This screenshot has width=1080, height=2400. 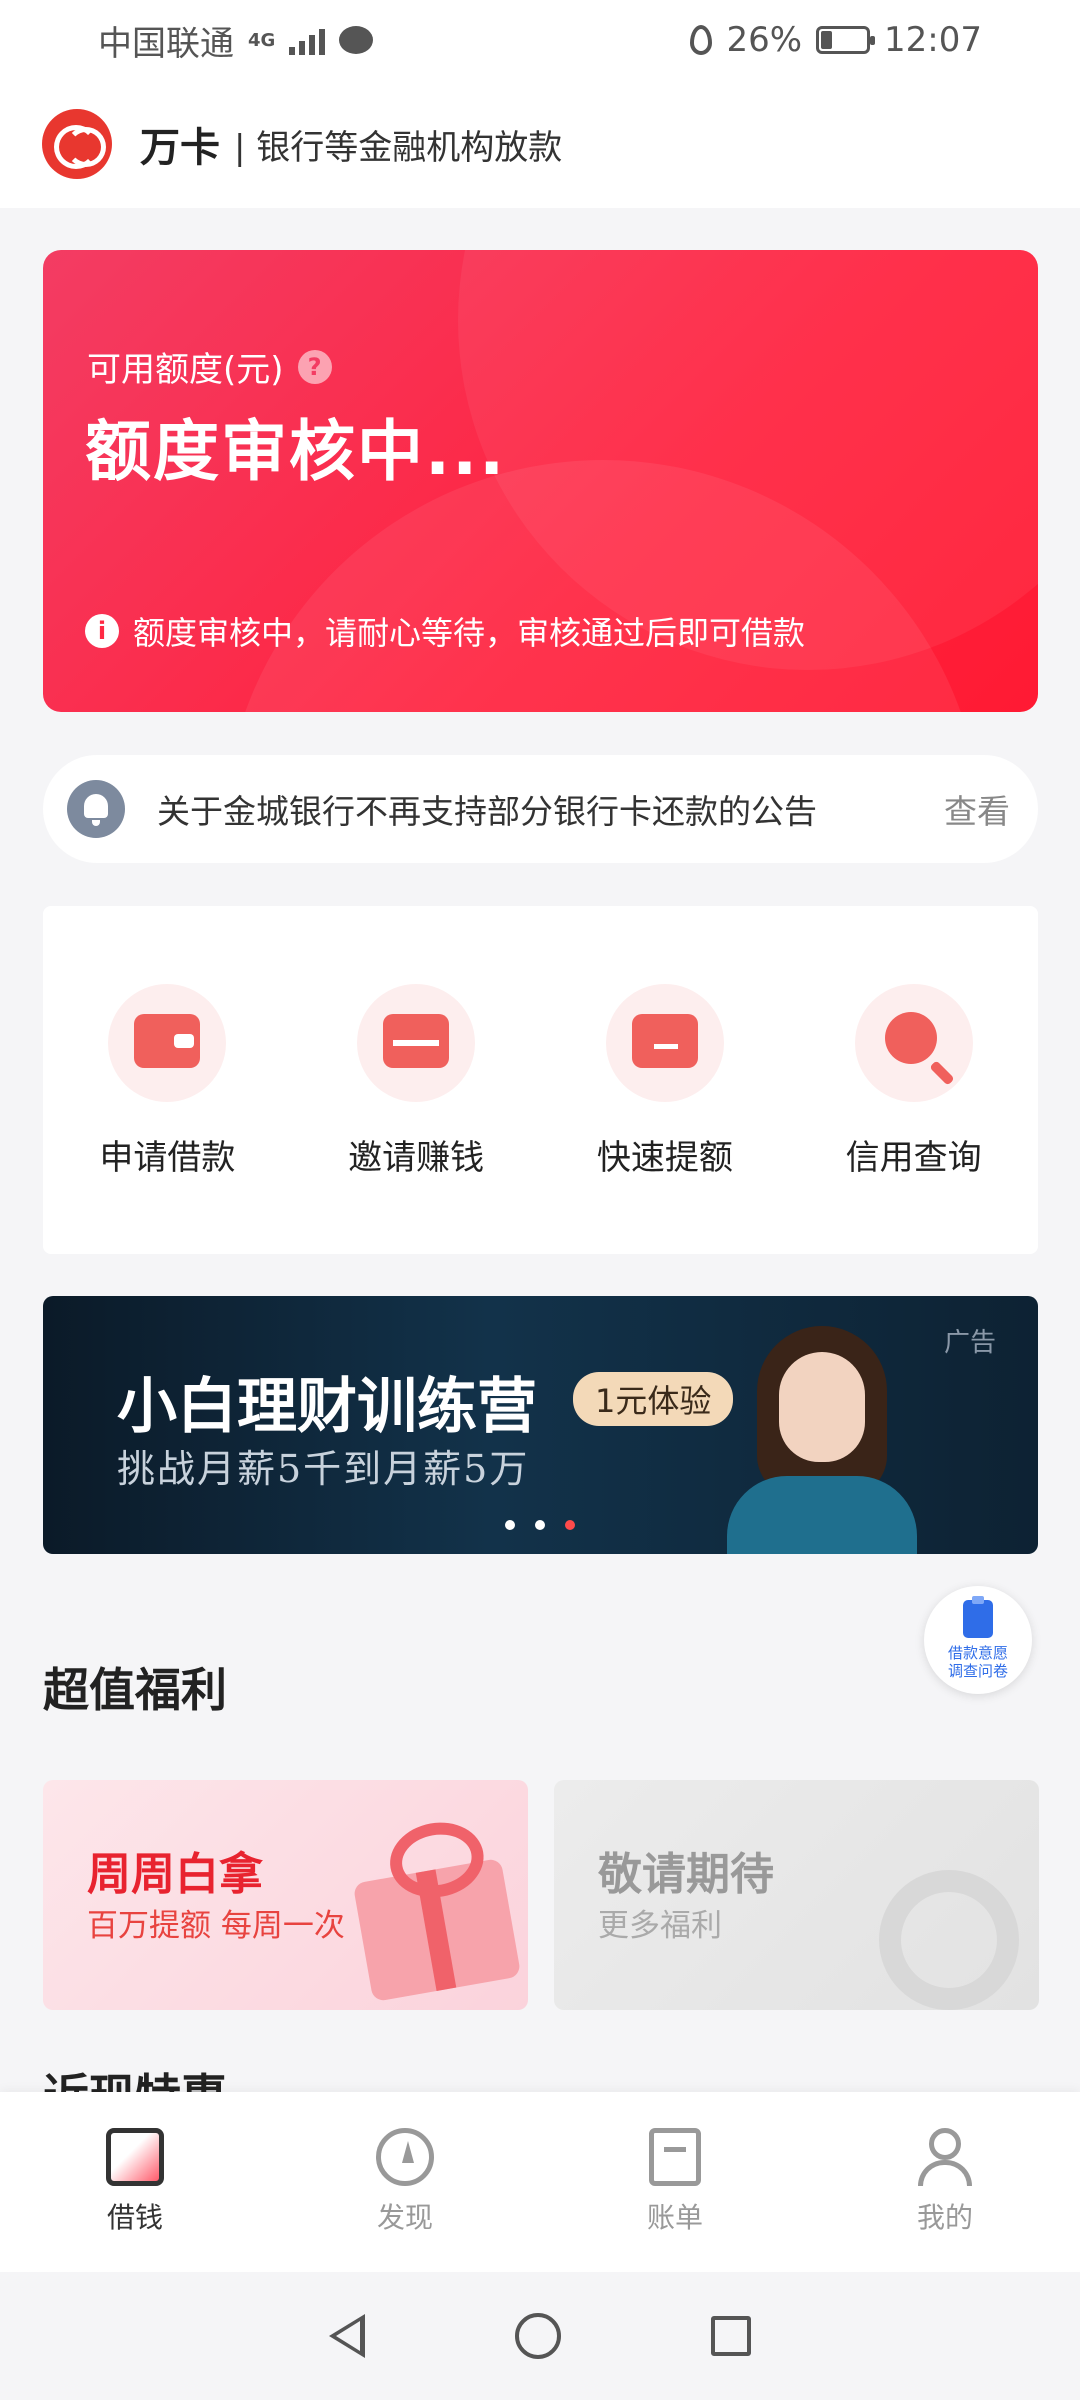 What do you see at coordinates (262, 40) in the screenshot?
I see `network-type: 4G` at bounding box center [262, 40].